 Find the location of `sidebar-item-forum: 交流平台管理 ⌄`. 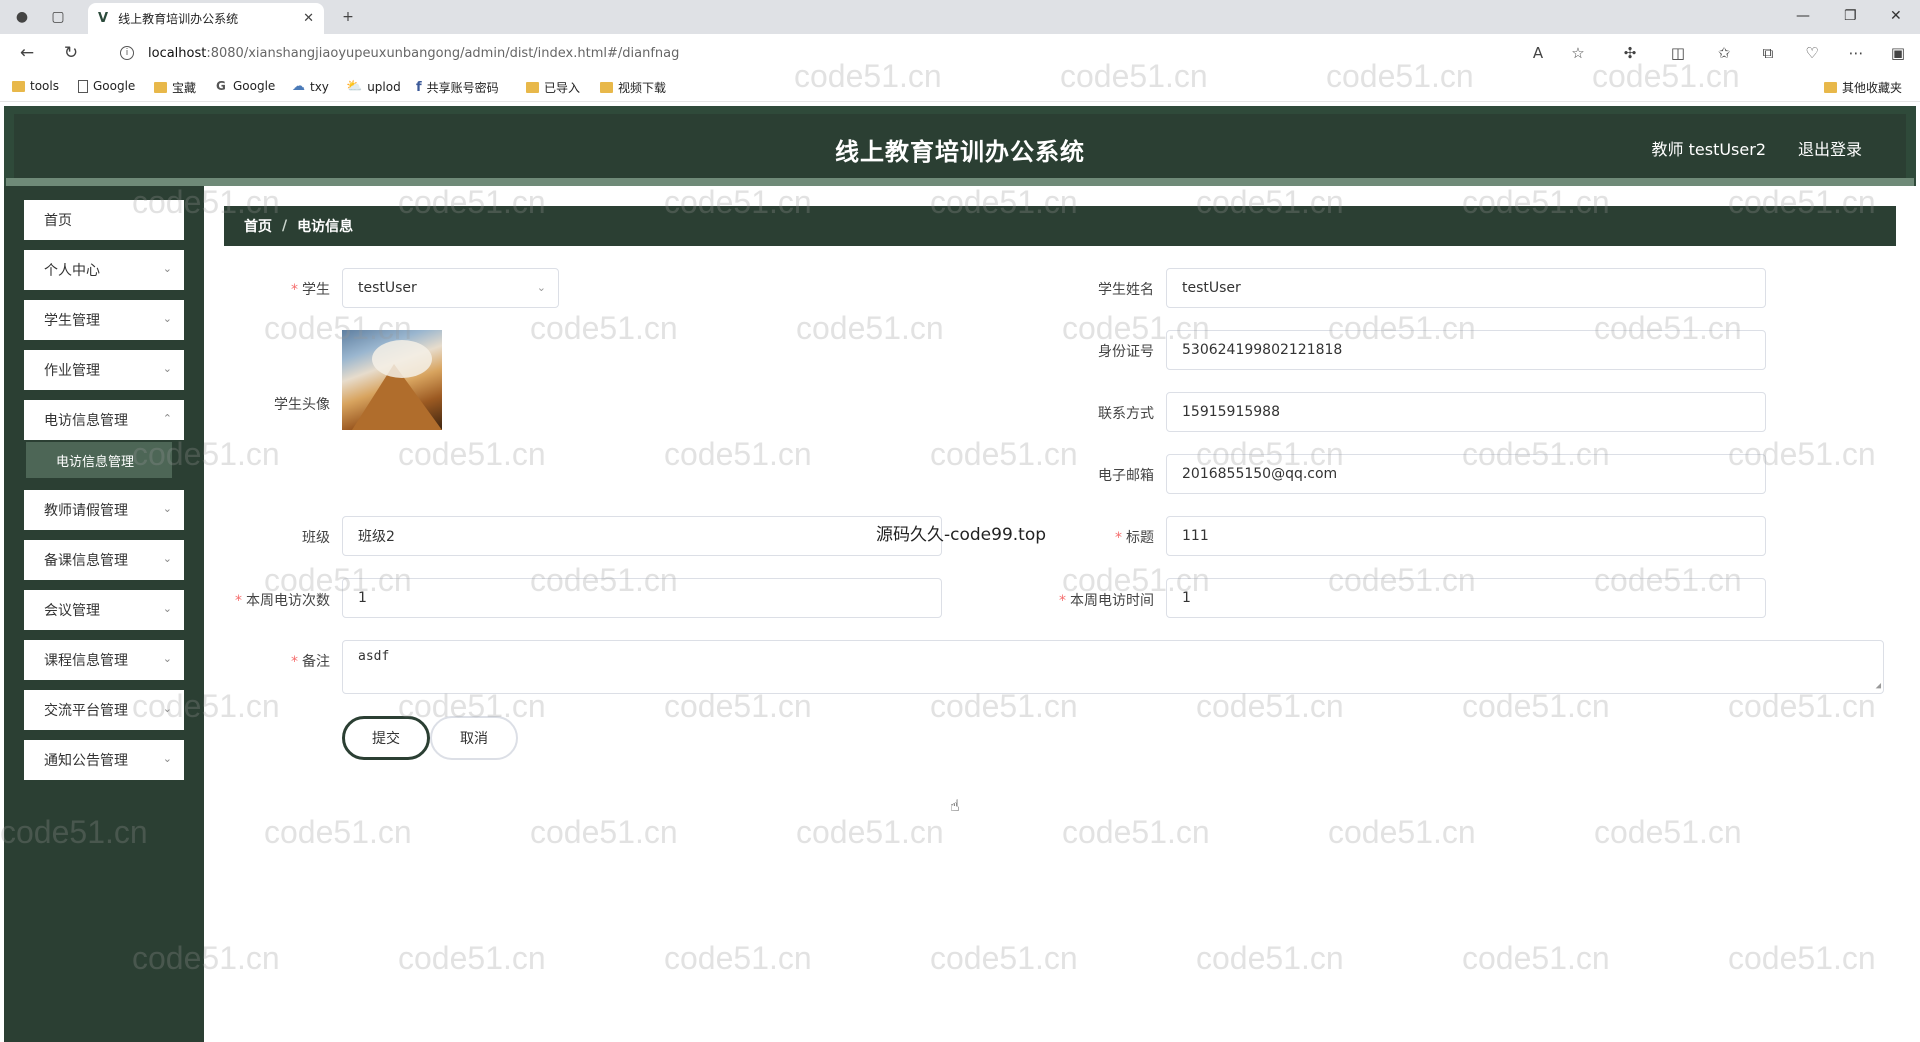

sidebar-item-forum: 交流平台管理 ⌄ is located at coordinates (104, 710).